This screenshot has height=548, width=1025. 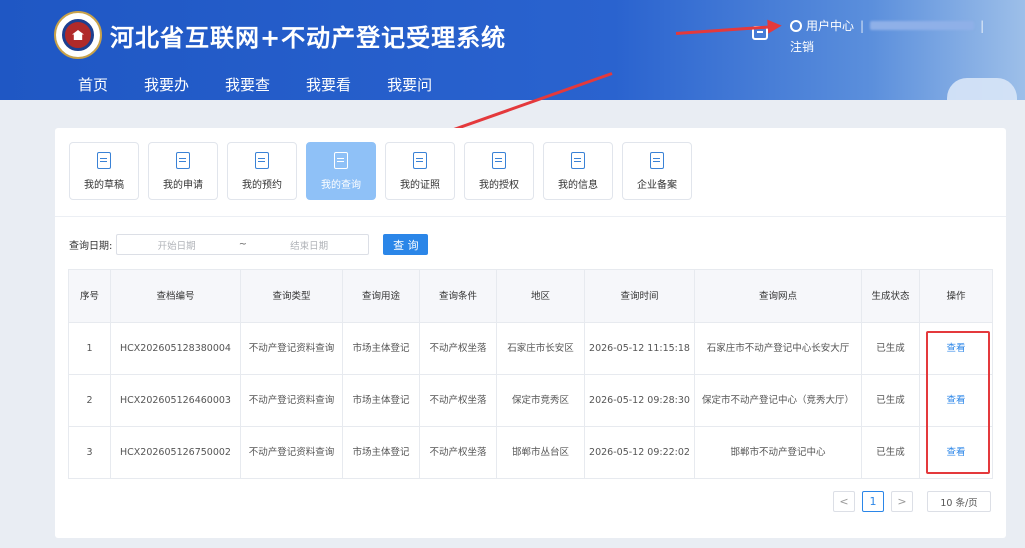 I want to click on tile-label: 我的信息, so click(x=578, y=185).